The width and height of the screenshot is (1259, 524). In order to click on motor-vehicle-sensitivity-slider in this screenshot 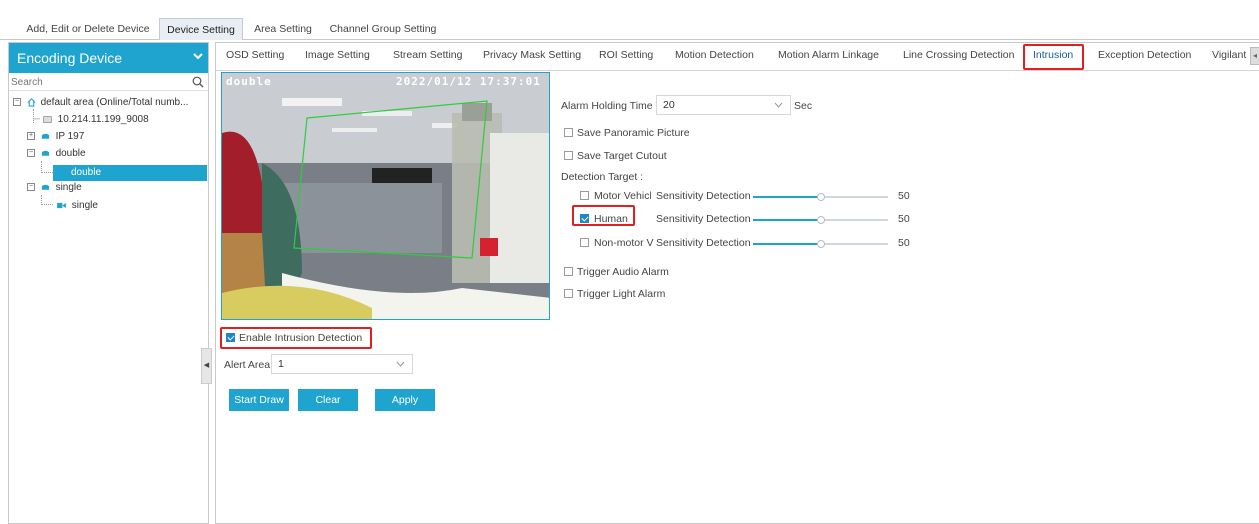, I will do `click(820, 197)`.